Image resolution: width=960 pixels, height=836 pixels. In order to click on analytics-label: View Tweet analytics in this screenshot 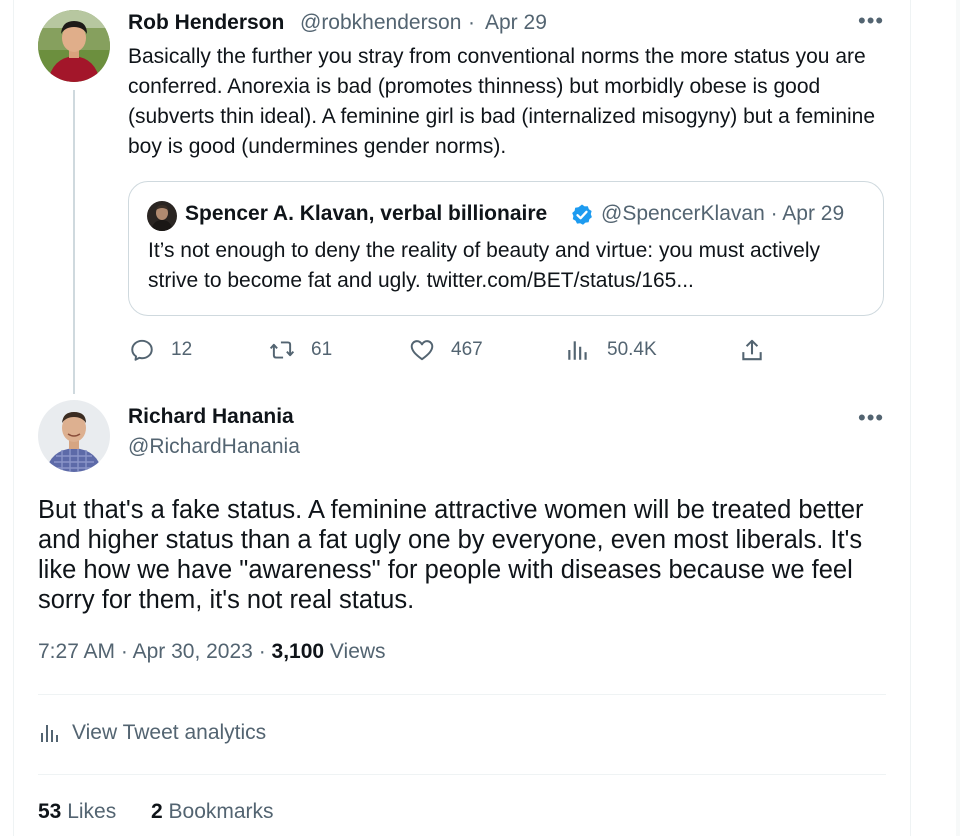, I will do `click(169, 732)`.